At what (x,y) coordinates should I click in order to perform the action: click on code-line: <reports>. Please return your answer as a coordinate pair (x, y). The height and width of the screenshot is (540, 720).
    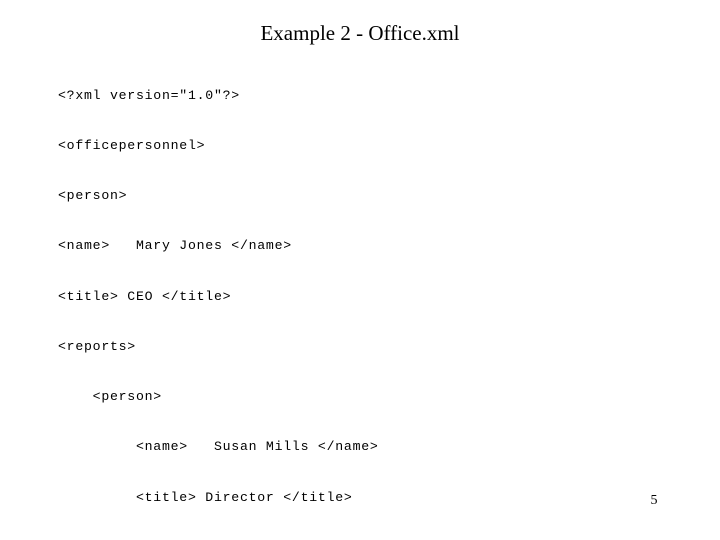
    Looking at the image, I should click on (97, 346).